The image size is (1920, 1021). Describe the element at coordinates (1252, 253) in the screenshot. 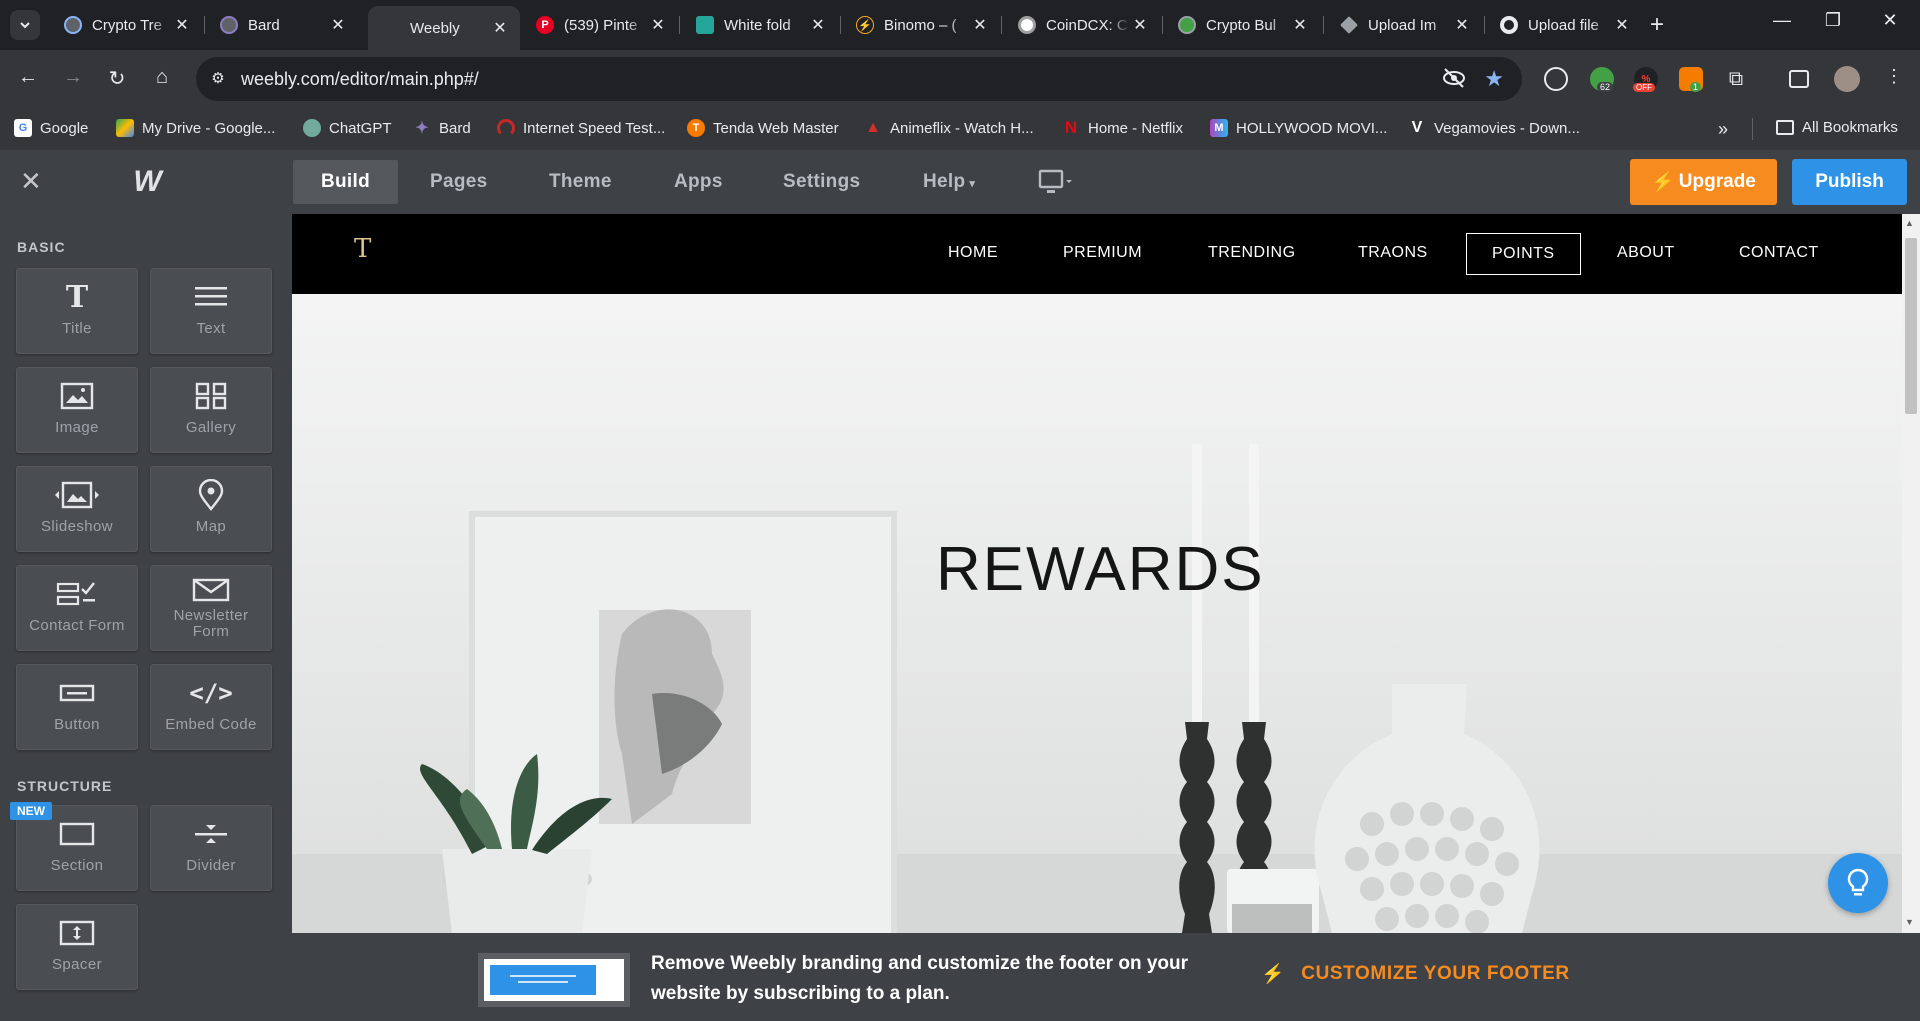

I see `site-nav-trending: TRENDING` at that location.